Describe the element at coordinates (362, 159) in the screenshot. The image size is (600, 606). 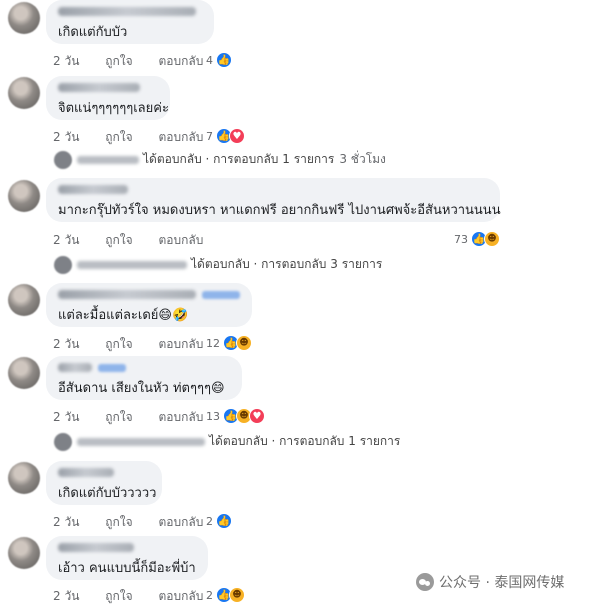
I see `reply-age: 3 ชั่วโมง` at that location.